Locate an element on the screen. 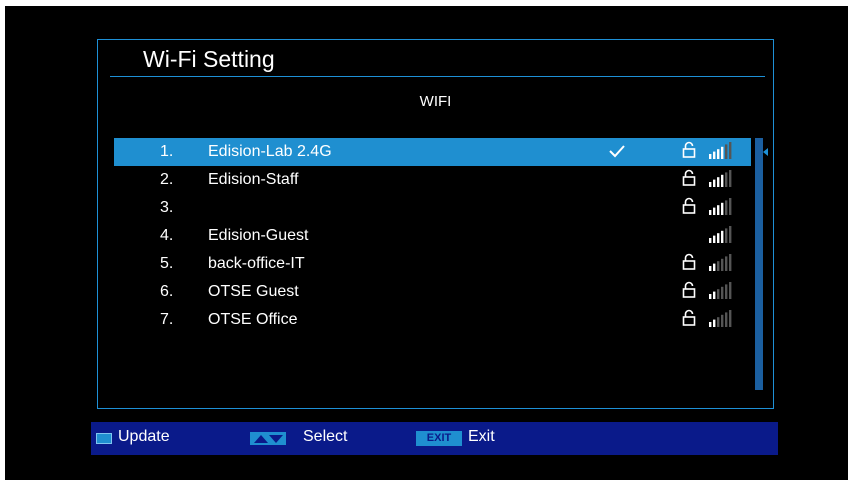 Image resolution: width=853 pixels, height=486 pixels. update-hint: Update is located at coordinates (144, 437).